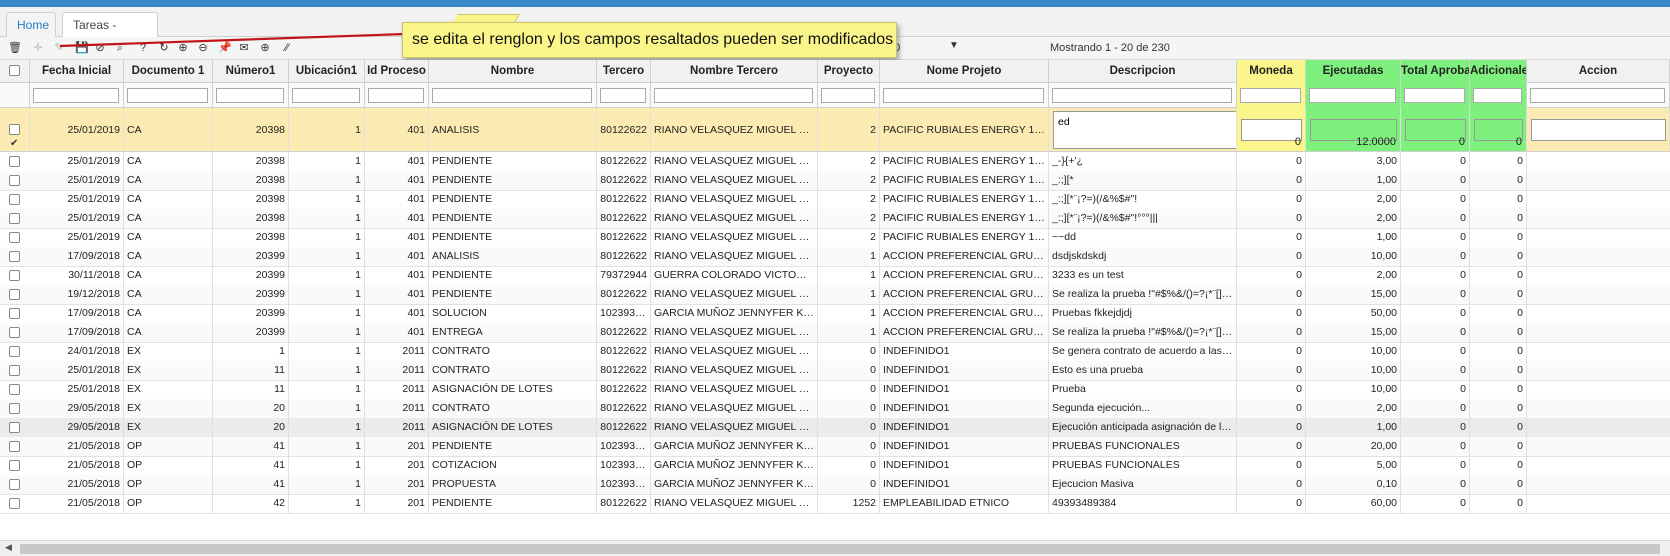 The height and width of the screenshot is (556, 1670). What do you see at coordinates (1144, 130) in the screenshot?
I see `descripcion-textarea: ed` at bounding box center [1144, 130].